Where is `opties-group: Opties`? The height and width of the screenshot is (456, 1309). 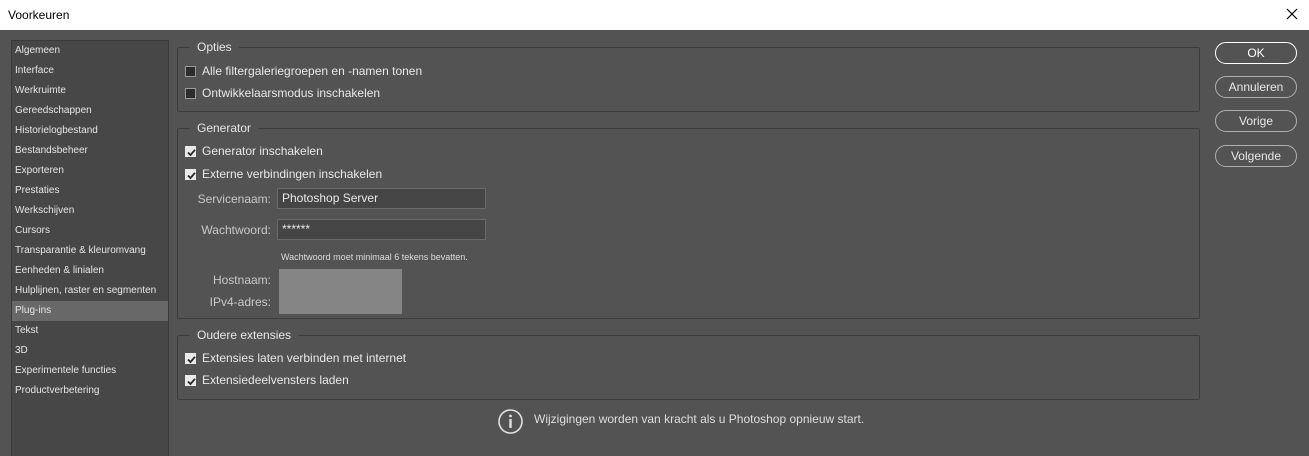
opties-group: Opties is located at coordinates (688, 76).